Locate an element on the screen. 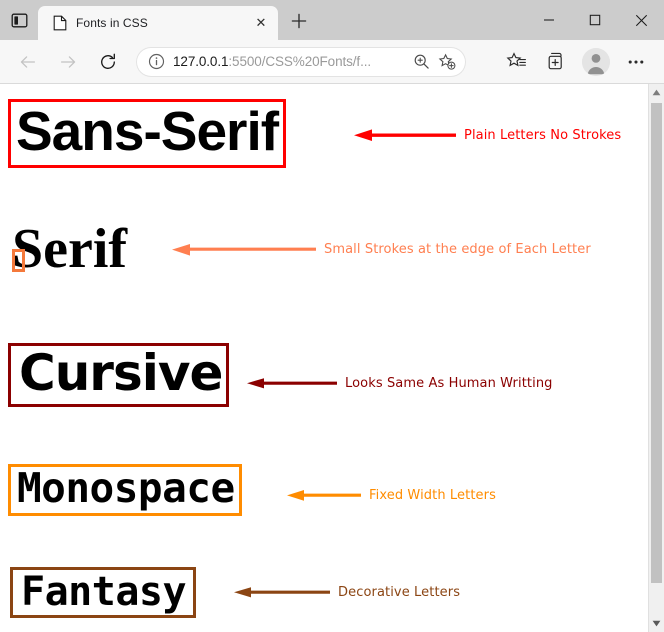  window-controls is located at coordinates (595, 20).